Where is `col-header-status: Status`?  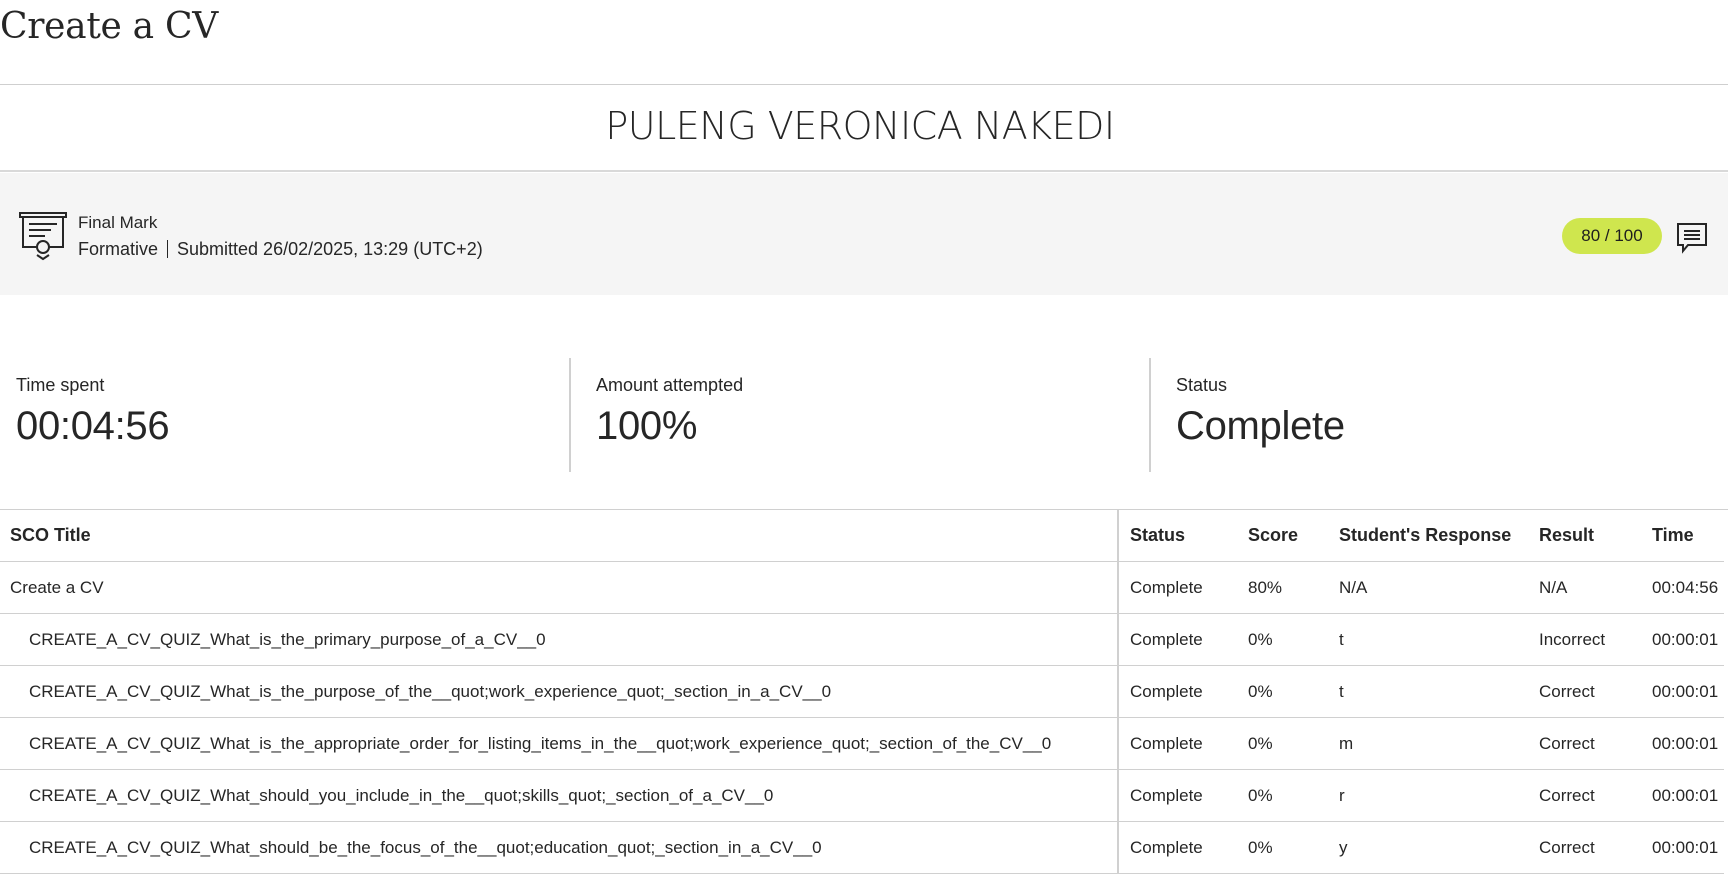 col-header-status: Status is located at coordinates (1183, 536).